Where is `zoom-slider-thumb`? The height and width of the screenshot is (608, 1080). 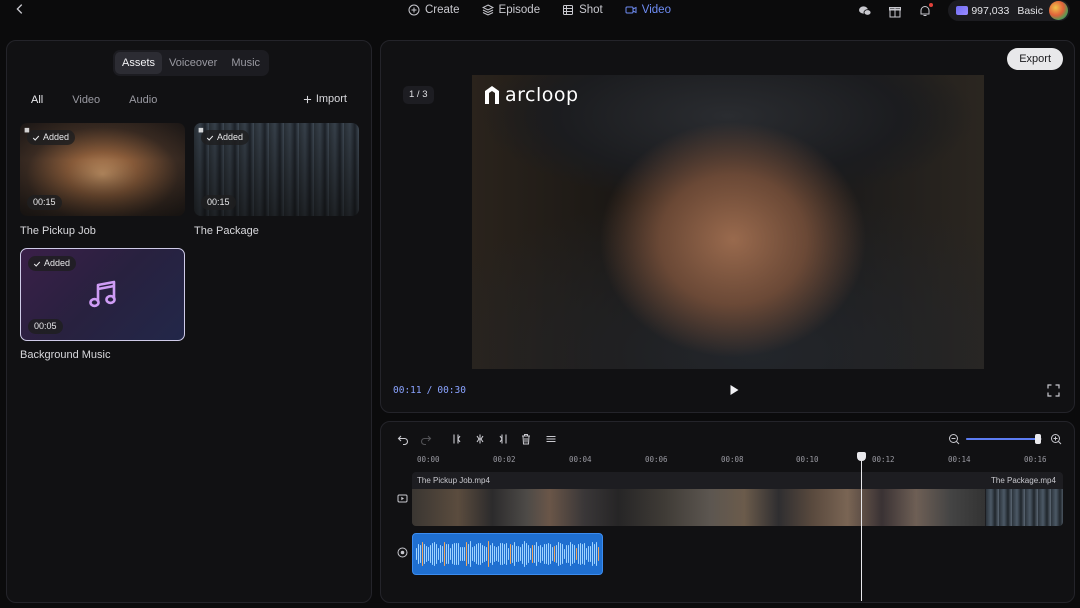 zoom-slider-thumb is located at coordinates (1038, 439).